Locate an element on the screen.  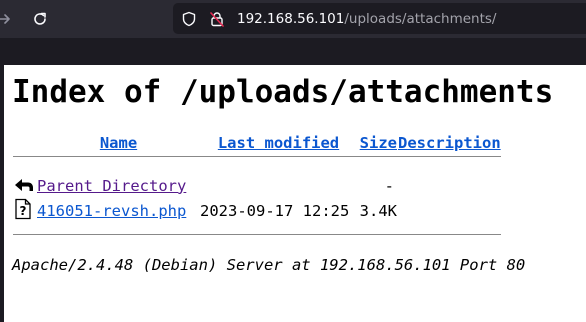
name-cell: 416051-revsh.php is located at coordinates (118, 211).